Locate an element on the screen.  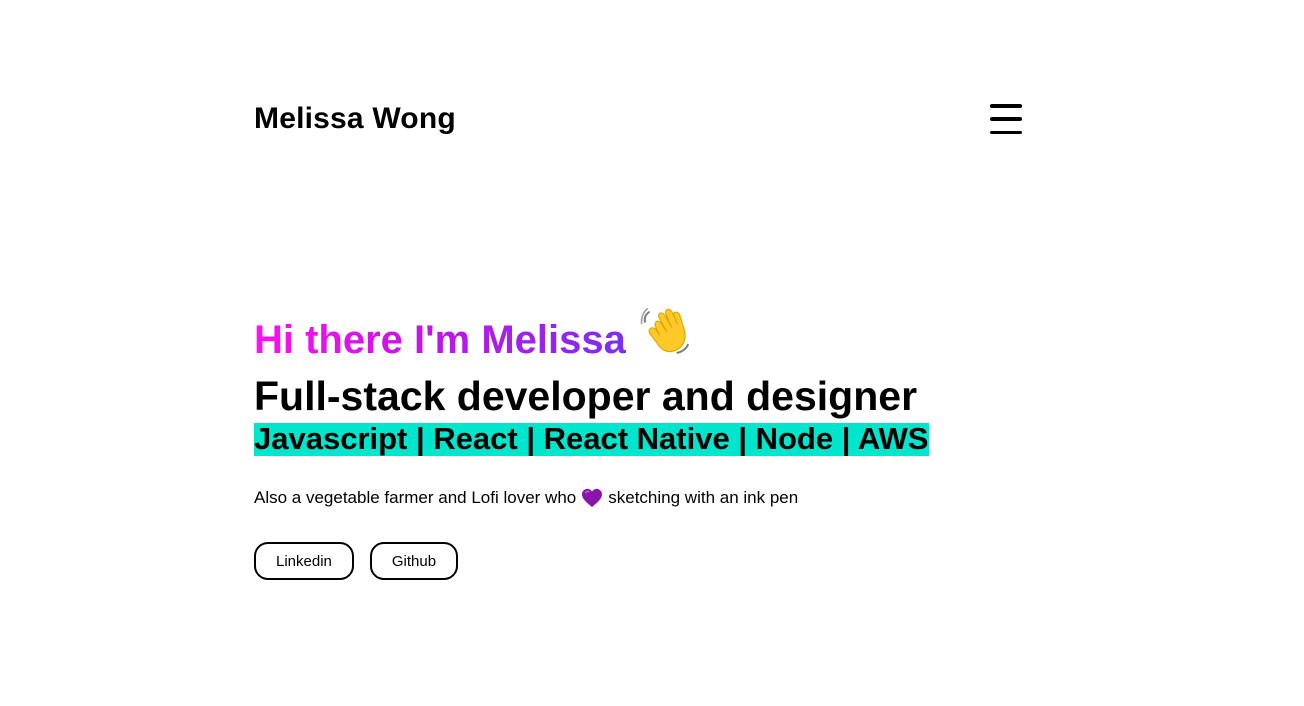
role-heading: Full-stack developer and designer is located at coordinates (586, 396).